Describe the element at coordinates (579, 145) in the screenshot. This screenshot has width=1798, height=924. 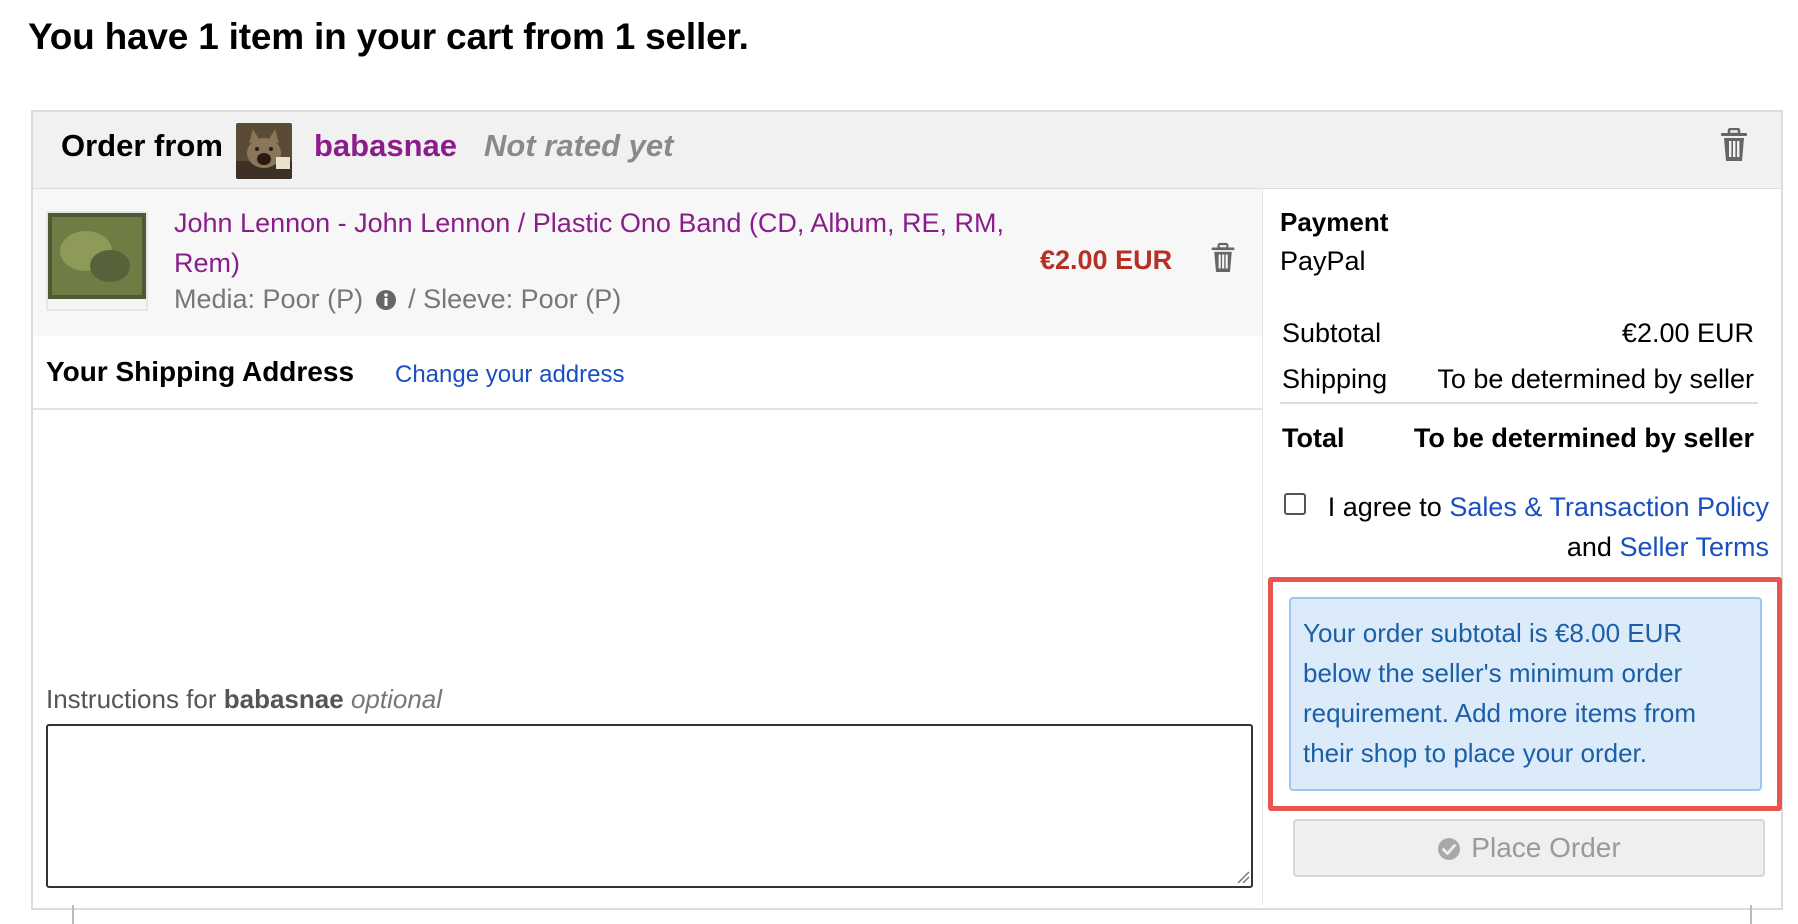
I see `seller-rating: Not rated yet` at that location.